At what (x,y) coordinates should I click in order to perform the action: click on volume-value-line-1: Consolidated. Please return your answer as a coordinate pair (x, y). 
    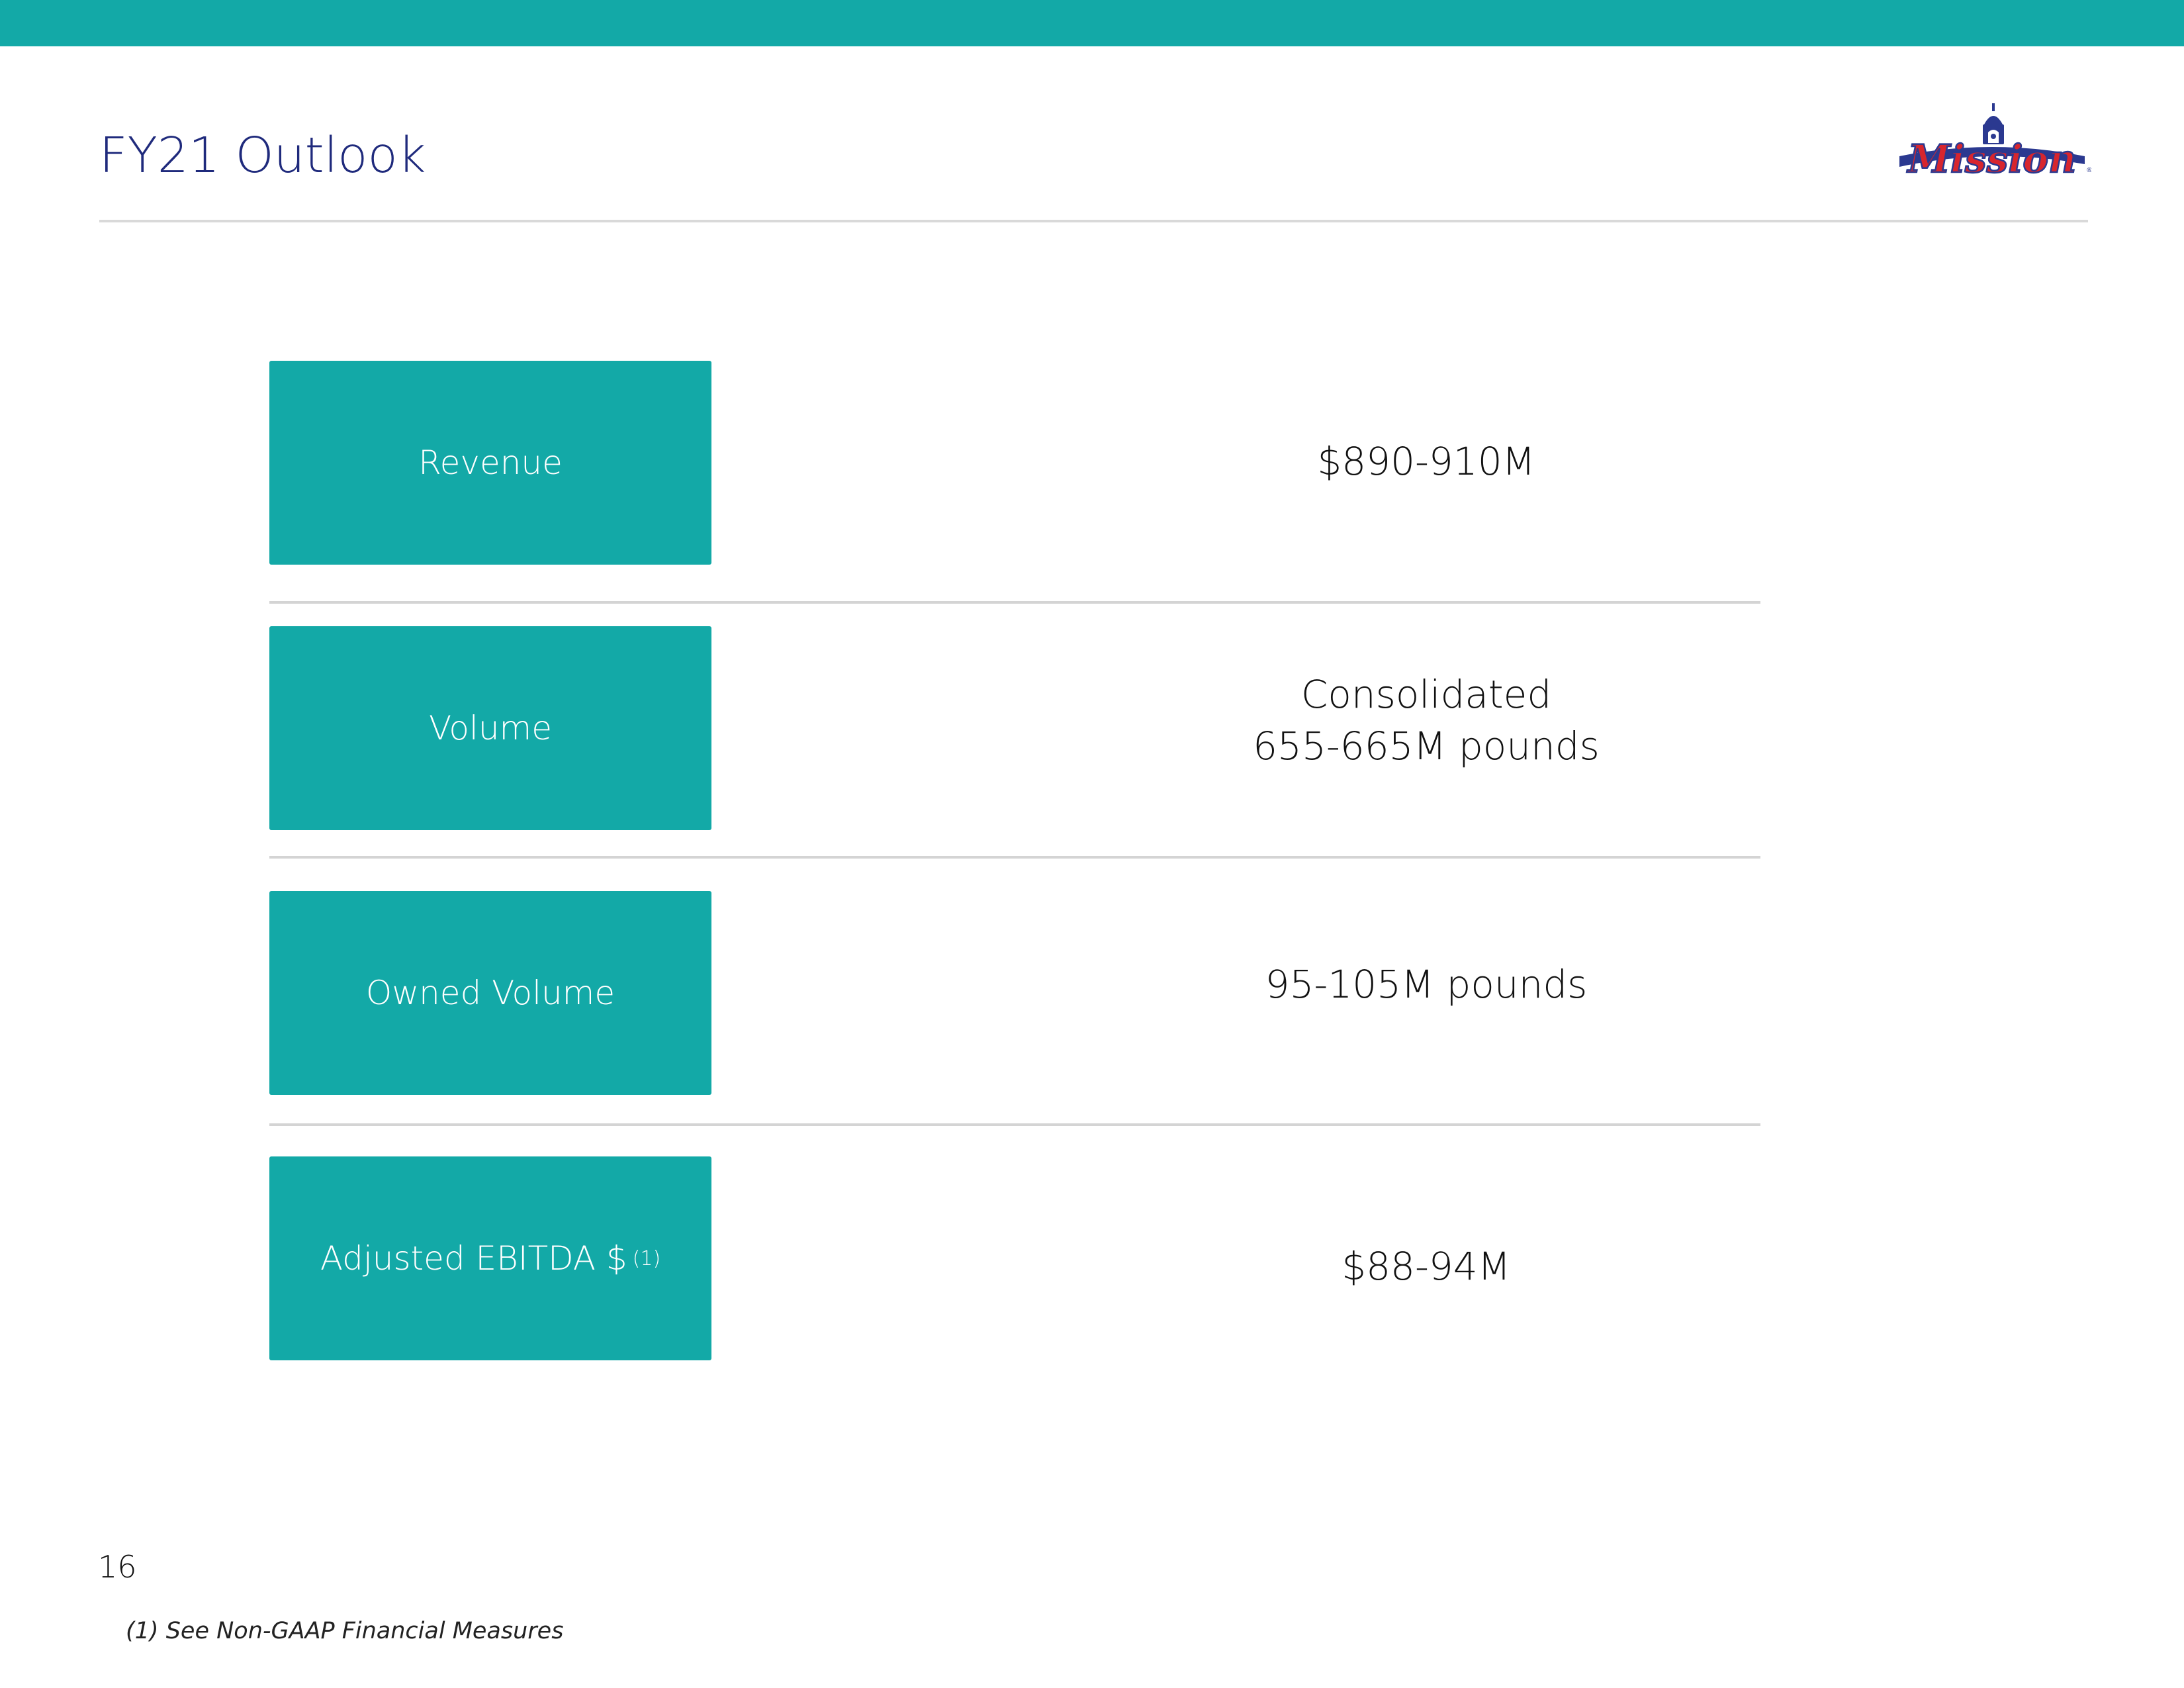
    Looking at the image, I should click on (1426, 694).